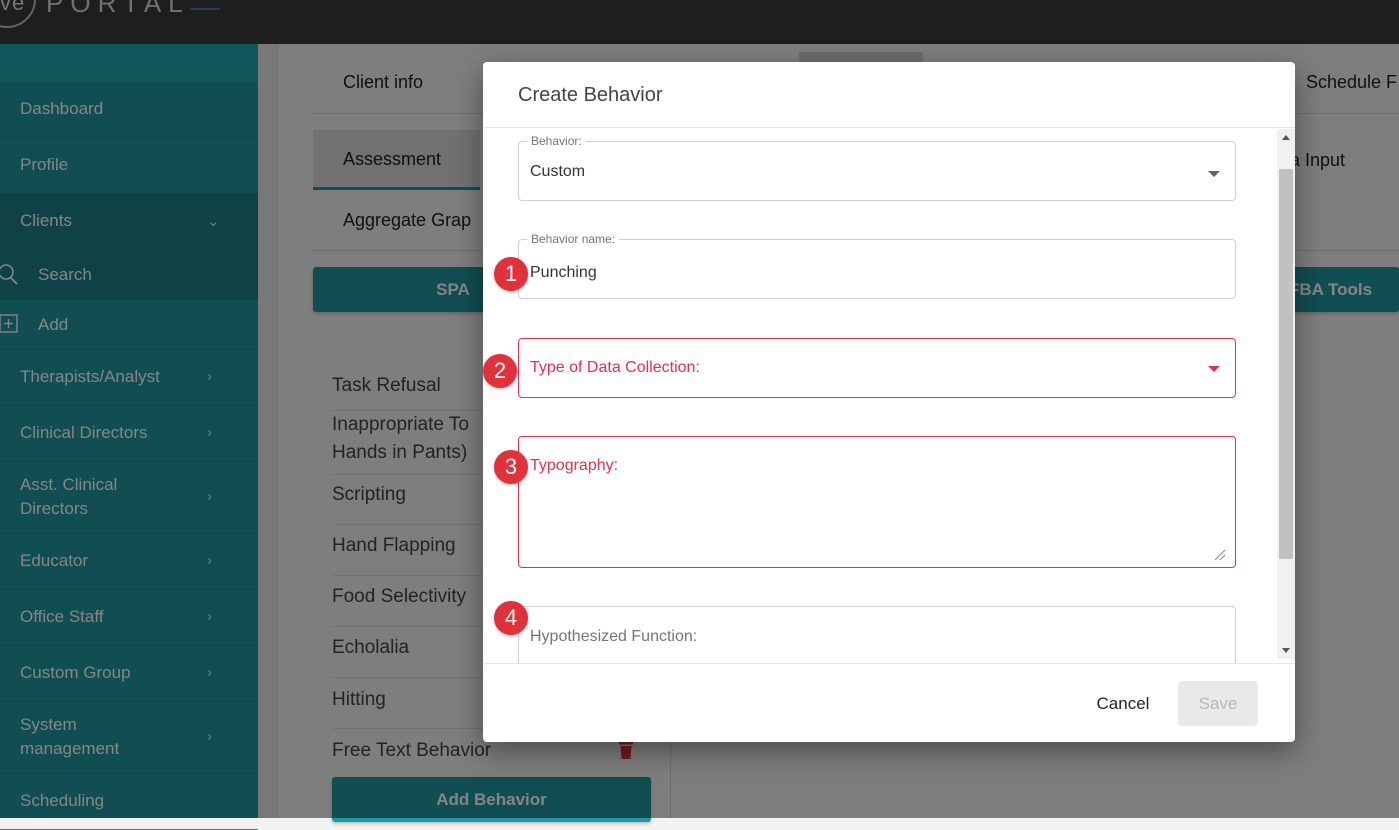 The image size is (1399, 830). What do you see at coordinates (500, 371) in the screenshot?
I see `step-badge-2: 2` at bounding box center [500, 371].